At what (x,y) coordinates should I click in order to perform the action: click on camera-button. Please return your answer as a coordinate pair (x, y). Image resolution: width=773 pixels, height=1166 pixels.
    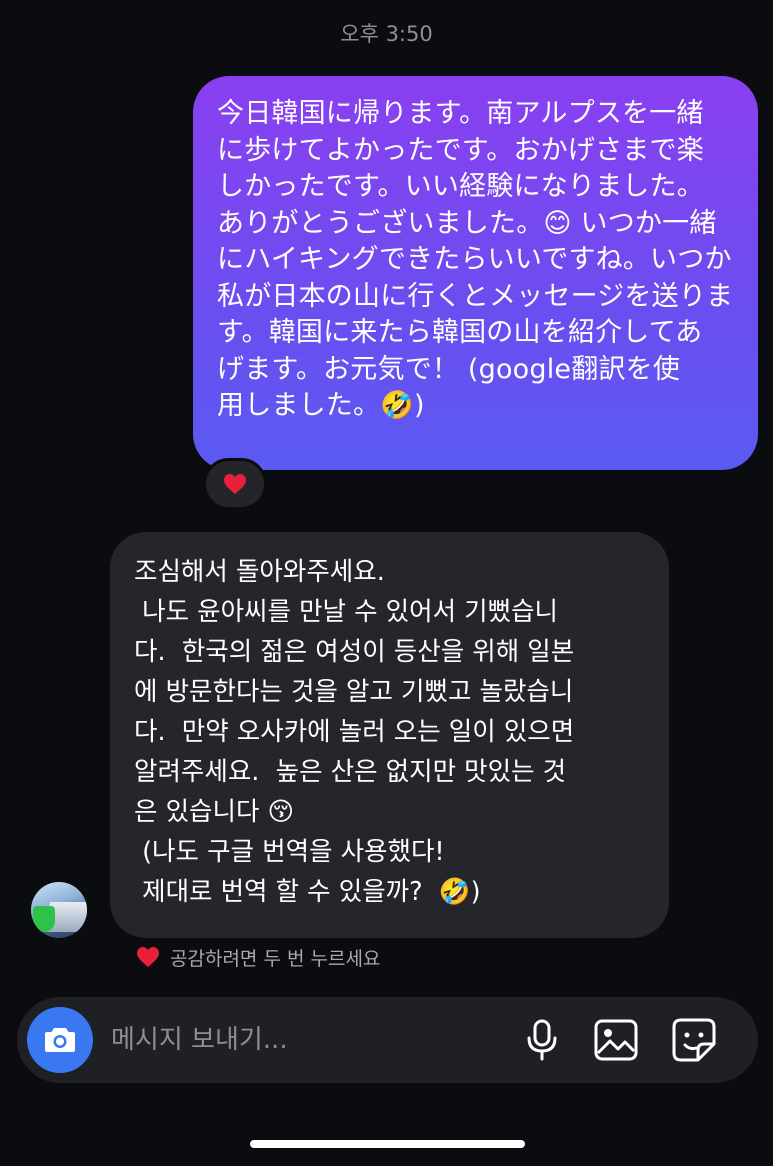
    Looking at the image, I should click on (60, 1040).